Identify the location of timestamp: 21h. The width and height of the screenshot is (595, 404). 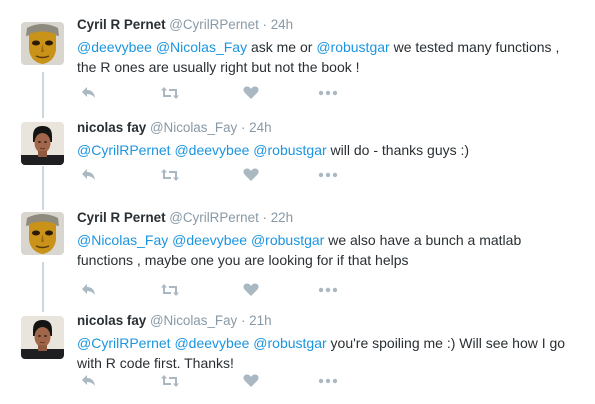
(260, 320).